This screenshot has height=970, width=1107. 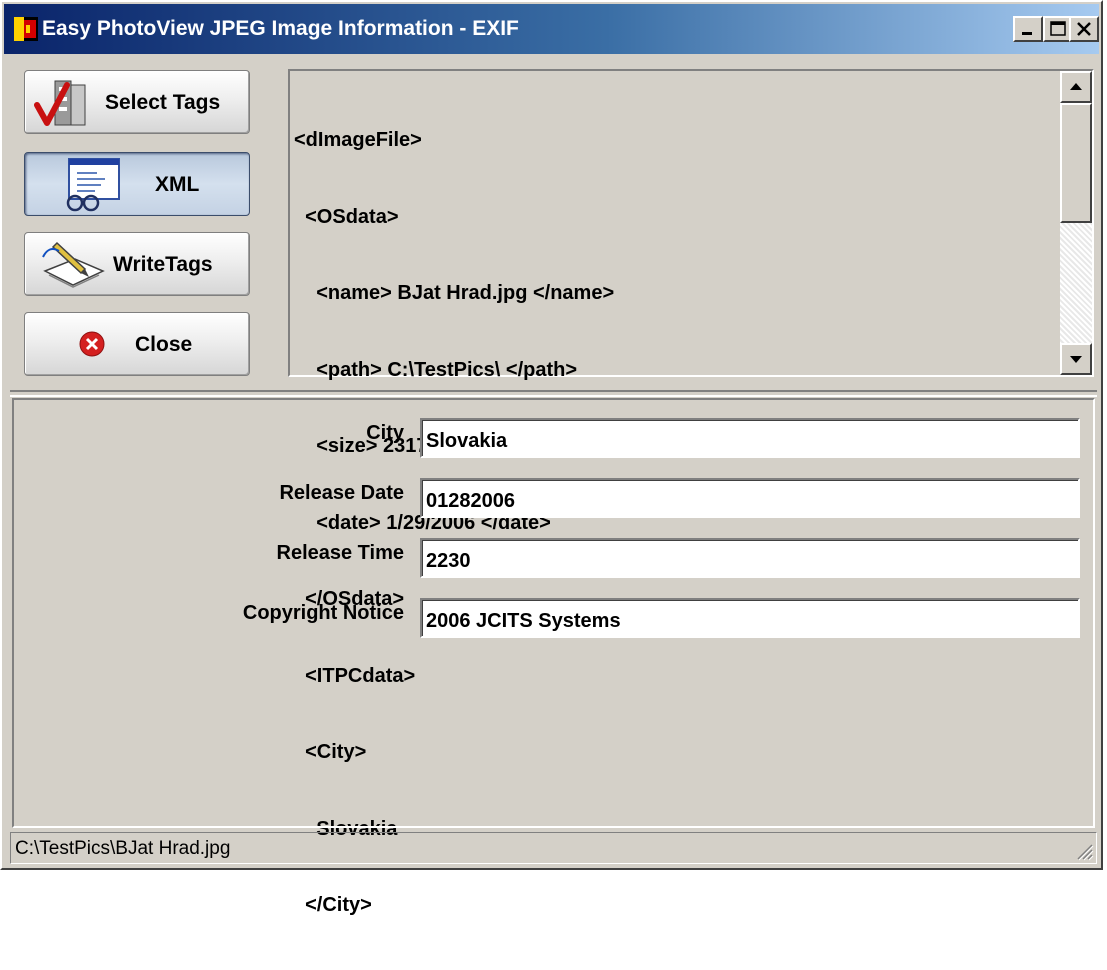 What do you see at coordinates (436, 369) in the screenshot?
I see `xml-line: <path> C:\TestPics\ </path>` at bounding box center [436, 369].